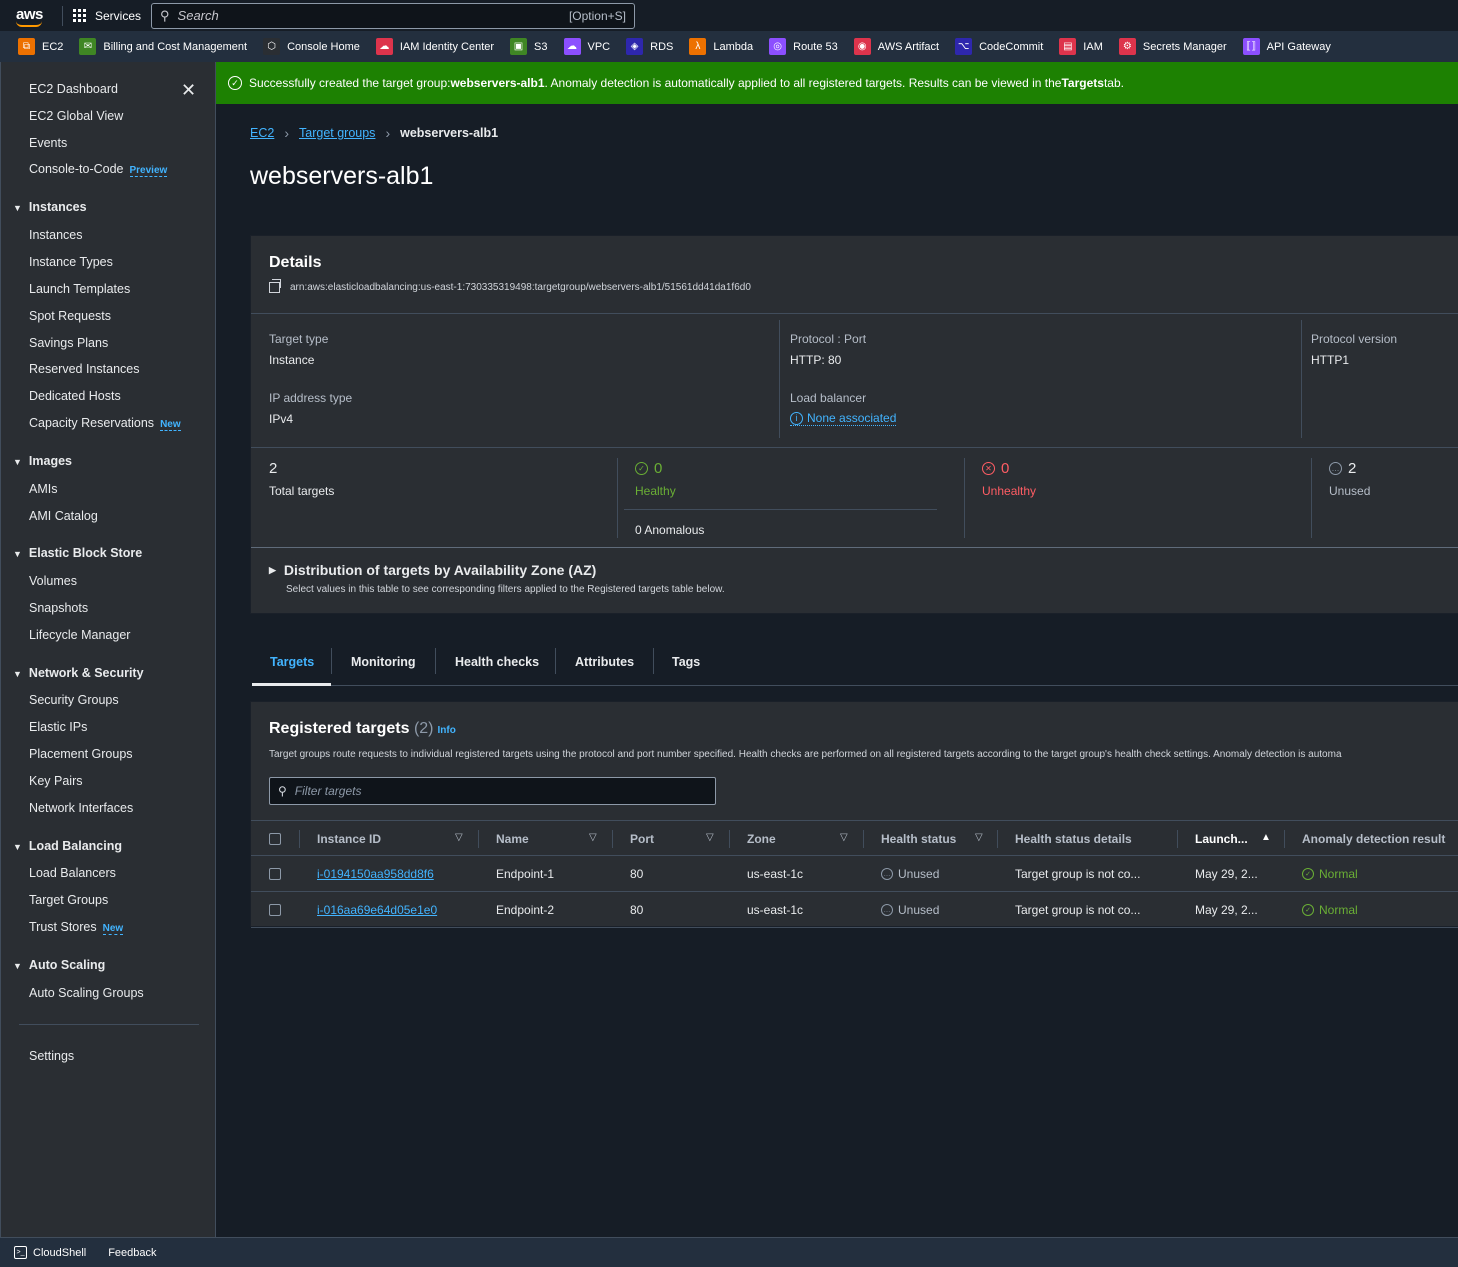  I want to click on cloudshell-button: CloudShell, so click(59, 1253).